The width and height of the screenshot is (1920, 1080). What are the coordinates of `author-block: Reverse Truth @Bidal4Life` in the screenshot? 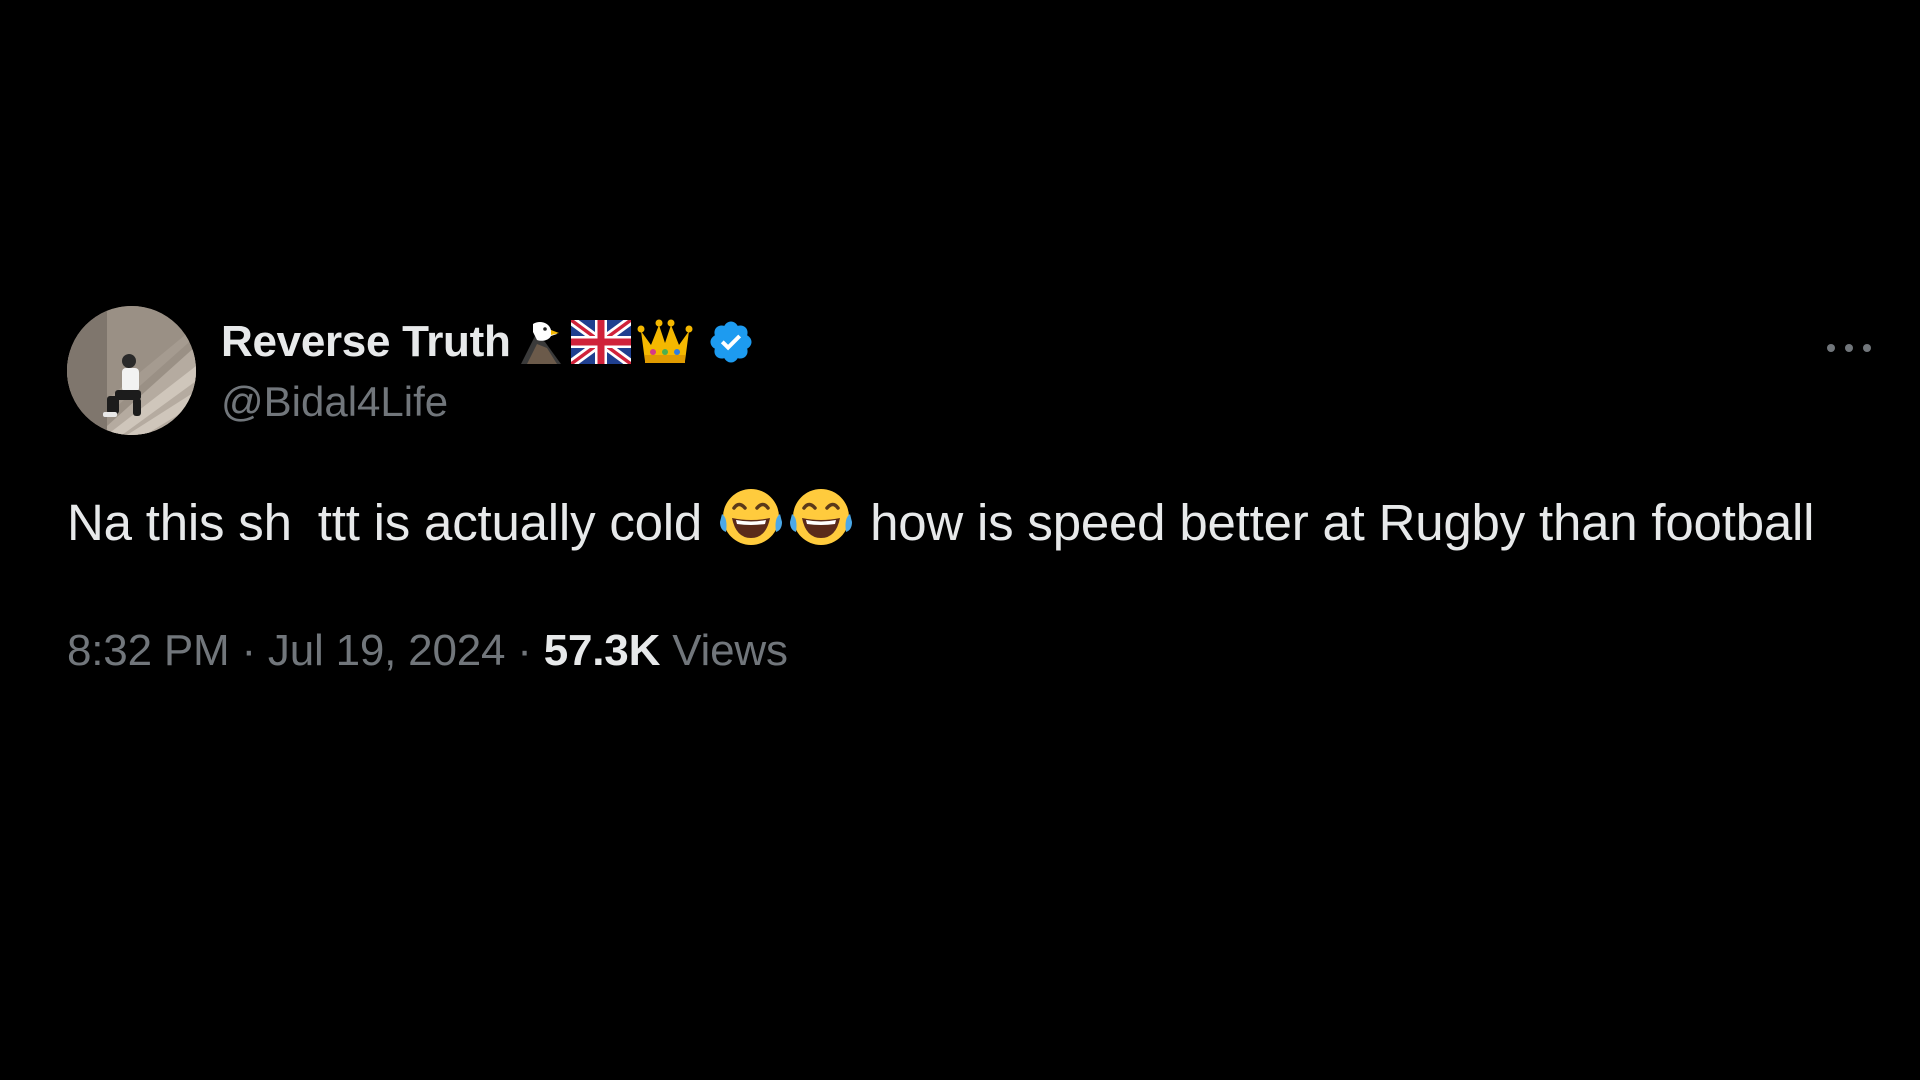 It's located at (488, 371).